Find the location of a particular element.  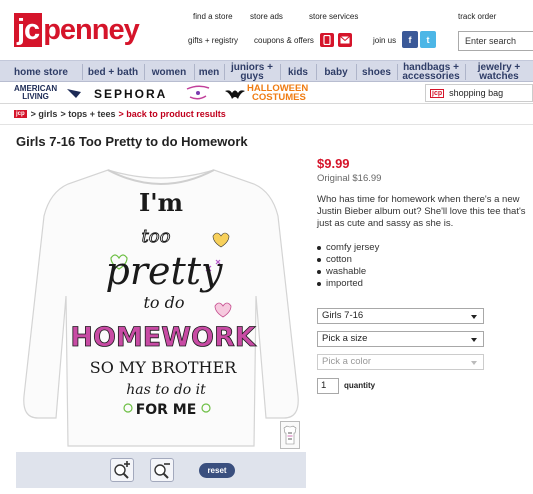

zoom-toolbar: reset is located at coordinates (161, 470).